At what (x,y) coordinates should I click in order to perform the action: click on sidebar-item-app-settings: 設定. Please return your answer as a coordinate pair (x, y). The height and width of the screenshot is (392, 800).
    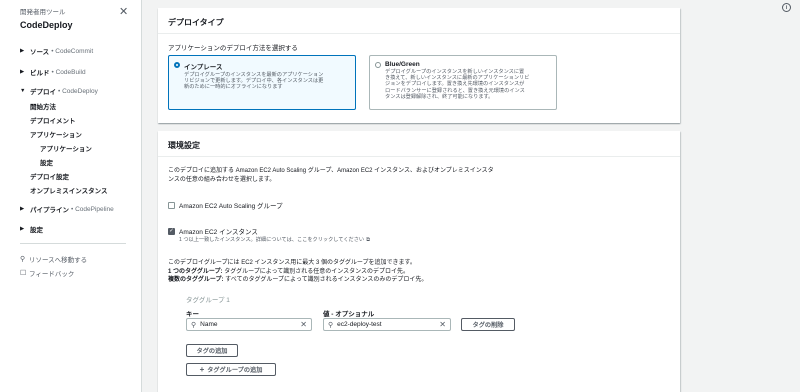
    Looking at the image, I should click on (46, 162).